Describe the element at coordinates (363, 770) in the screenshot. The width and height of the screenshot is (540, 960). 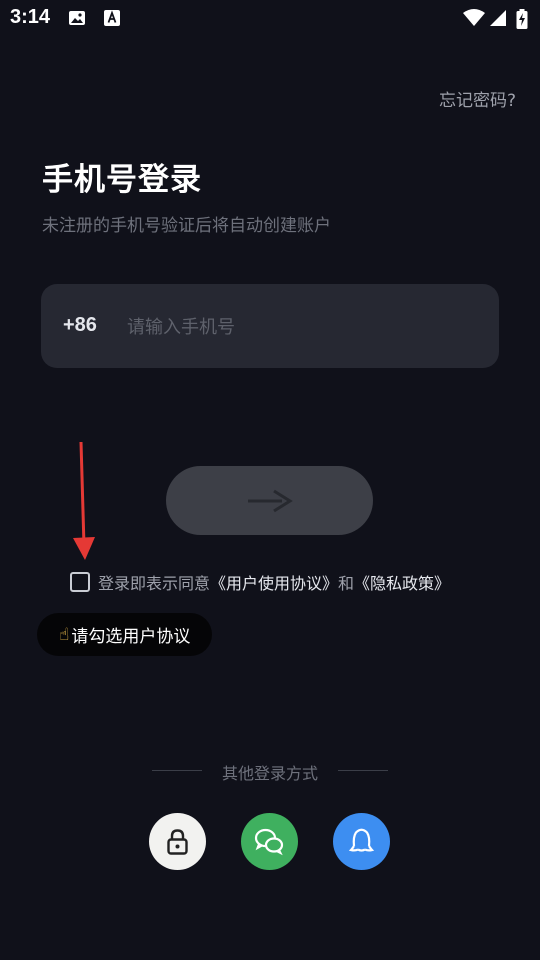
I see `divider-line-right` at that location.